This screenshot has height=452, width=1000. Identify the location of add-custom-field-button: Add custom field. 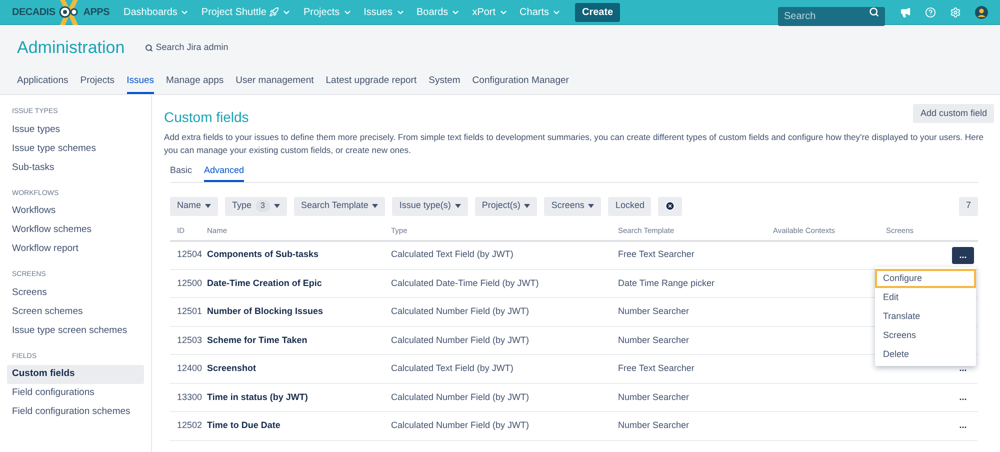
(953, 113).